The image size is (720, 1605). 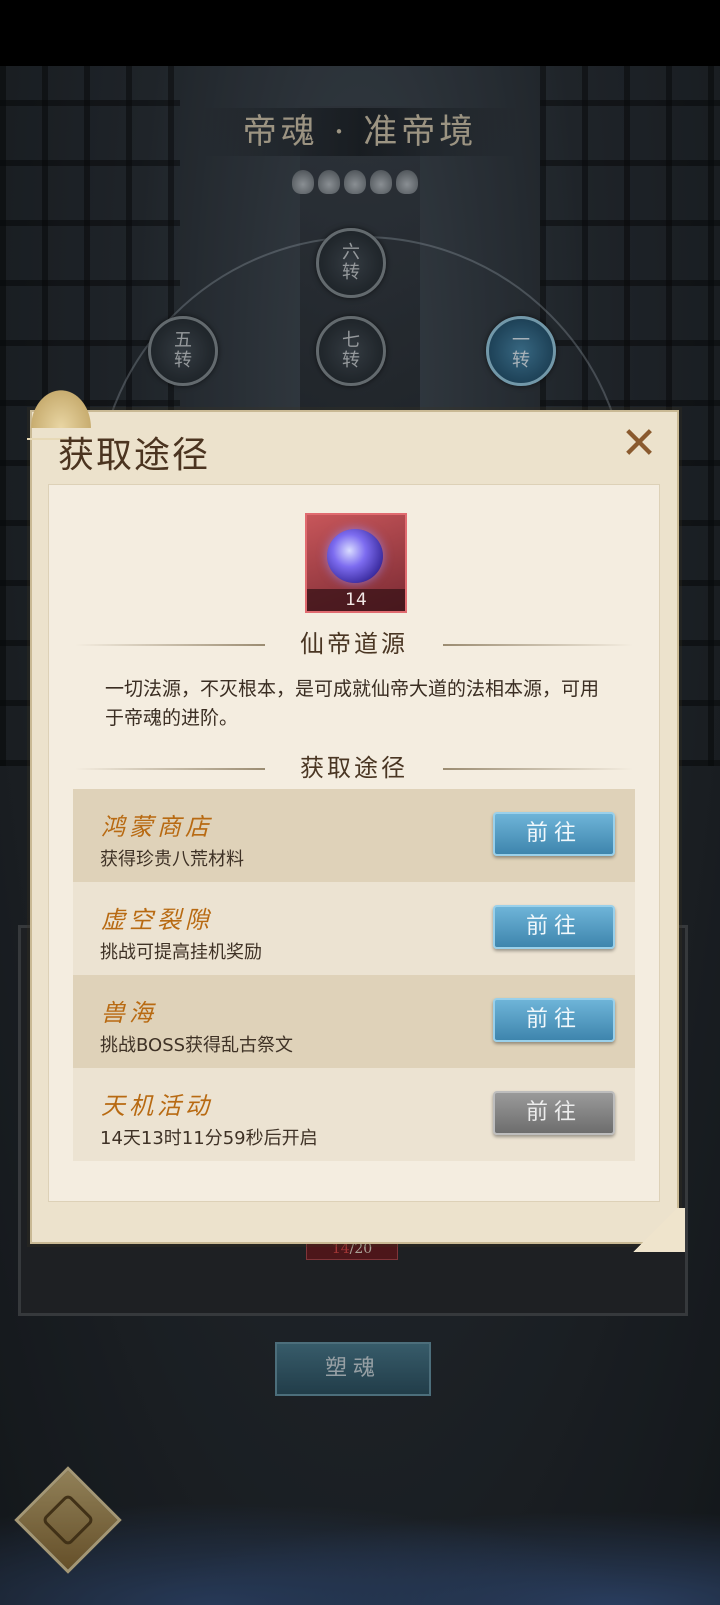 What do you see at coordinates (157, 827) in the screenshot?
I see `route-name: 鸿蒙商店` at bounding box center [157, 827].